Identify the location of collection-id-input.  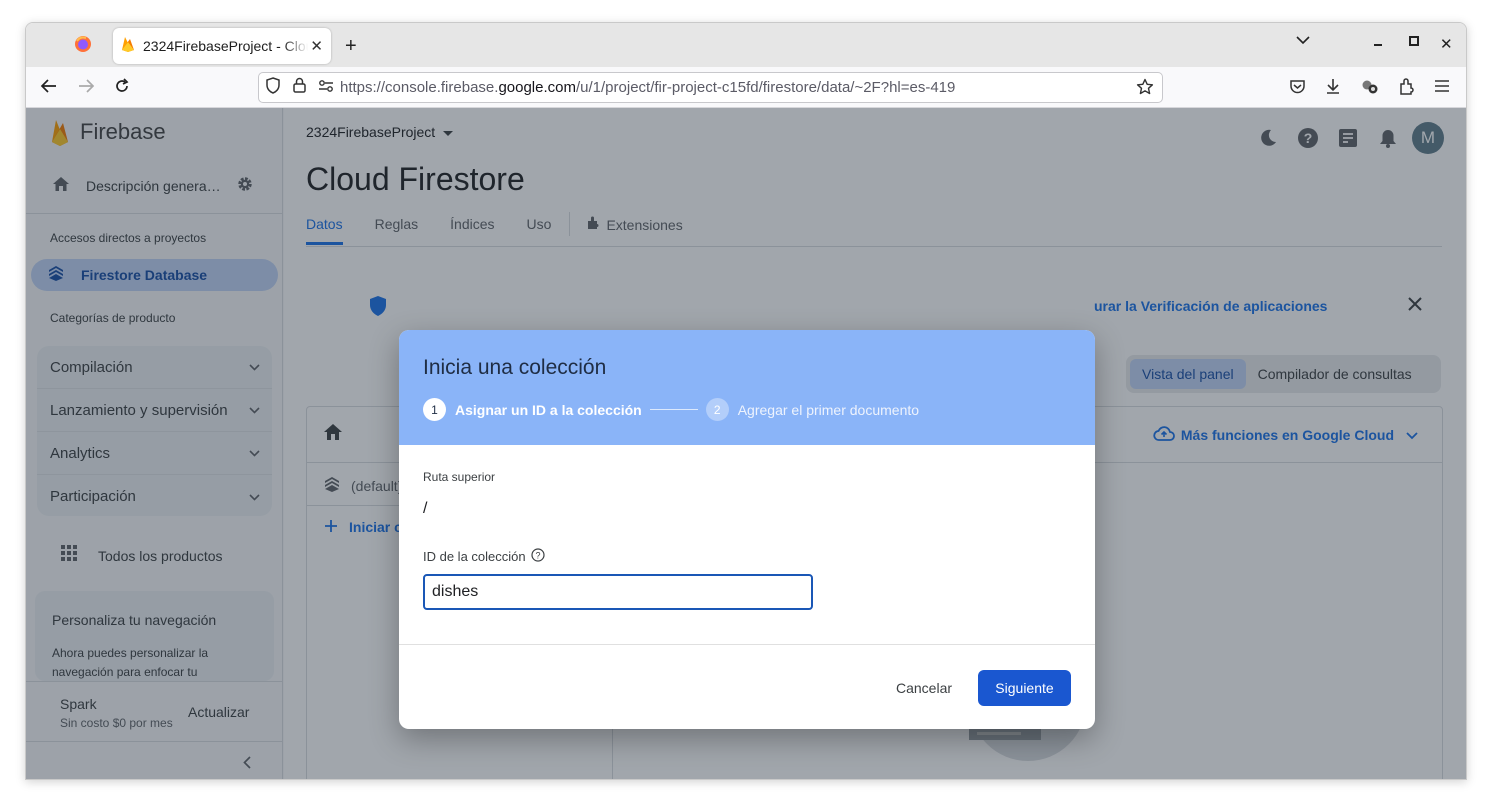
(618, 592).